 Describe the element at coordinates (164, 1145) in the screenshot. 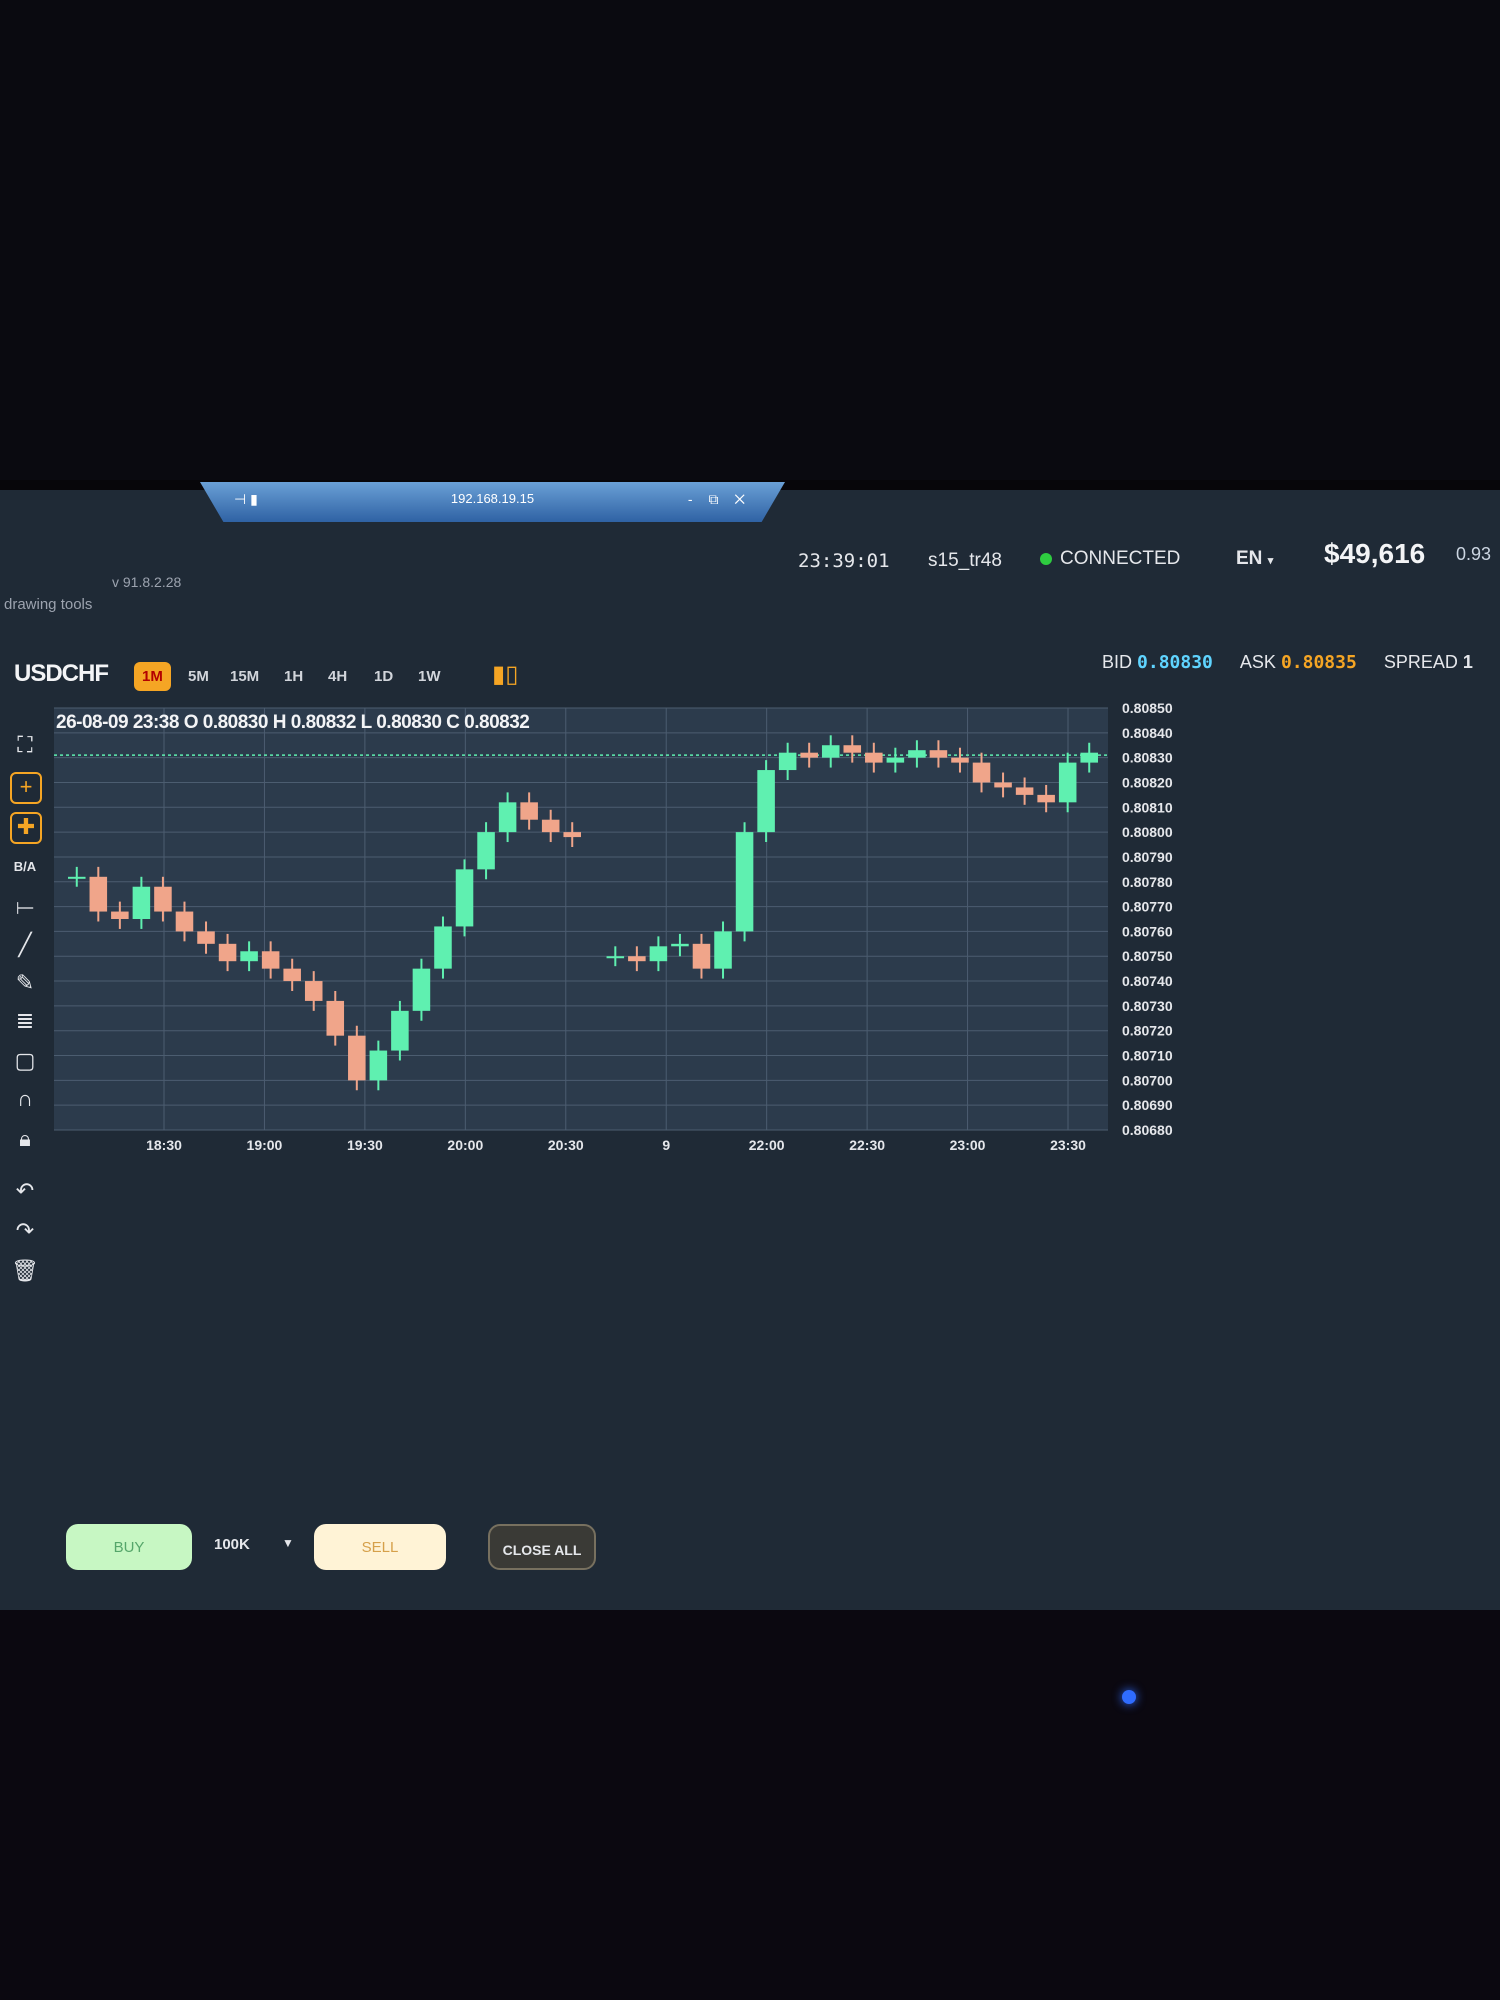

I see `x-tick-label: 18:30` at that location.